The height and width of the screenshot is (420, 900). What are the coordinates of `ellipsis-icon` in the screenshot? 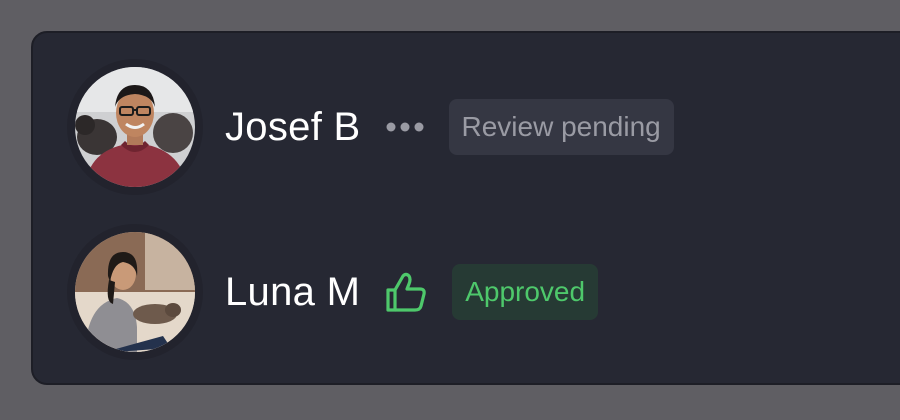 It's located at (405, 127).